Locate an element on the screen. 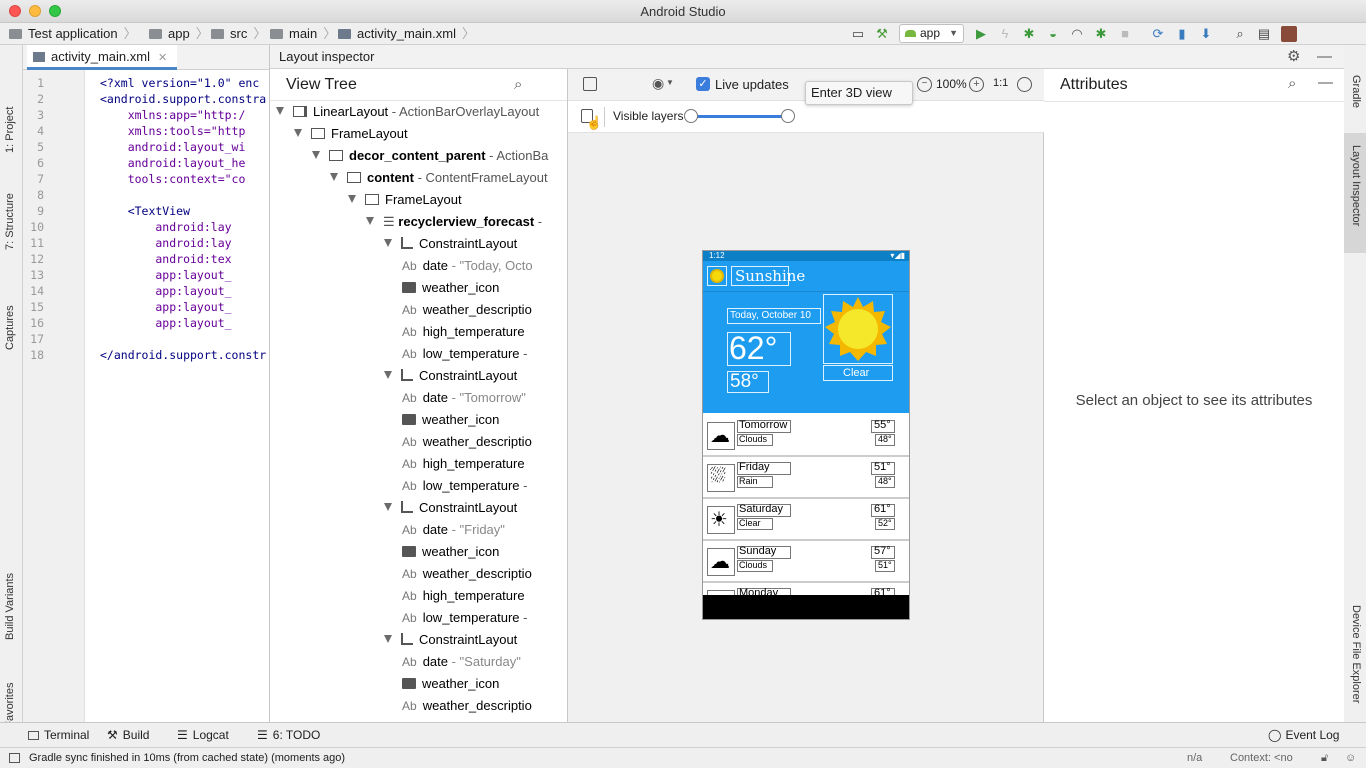 This screenshot has height=768, width=1366. close-window-button is located at coordinates (15, 11).